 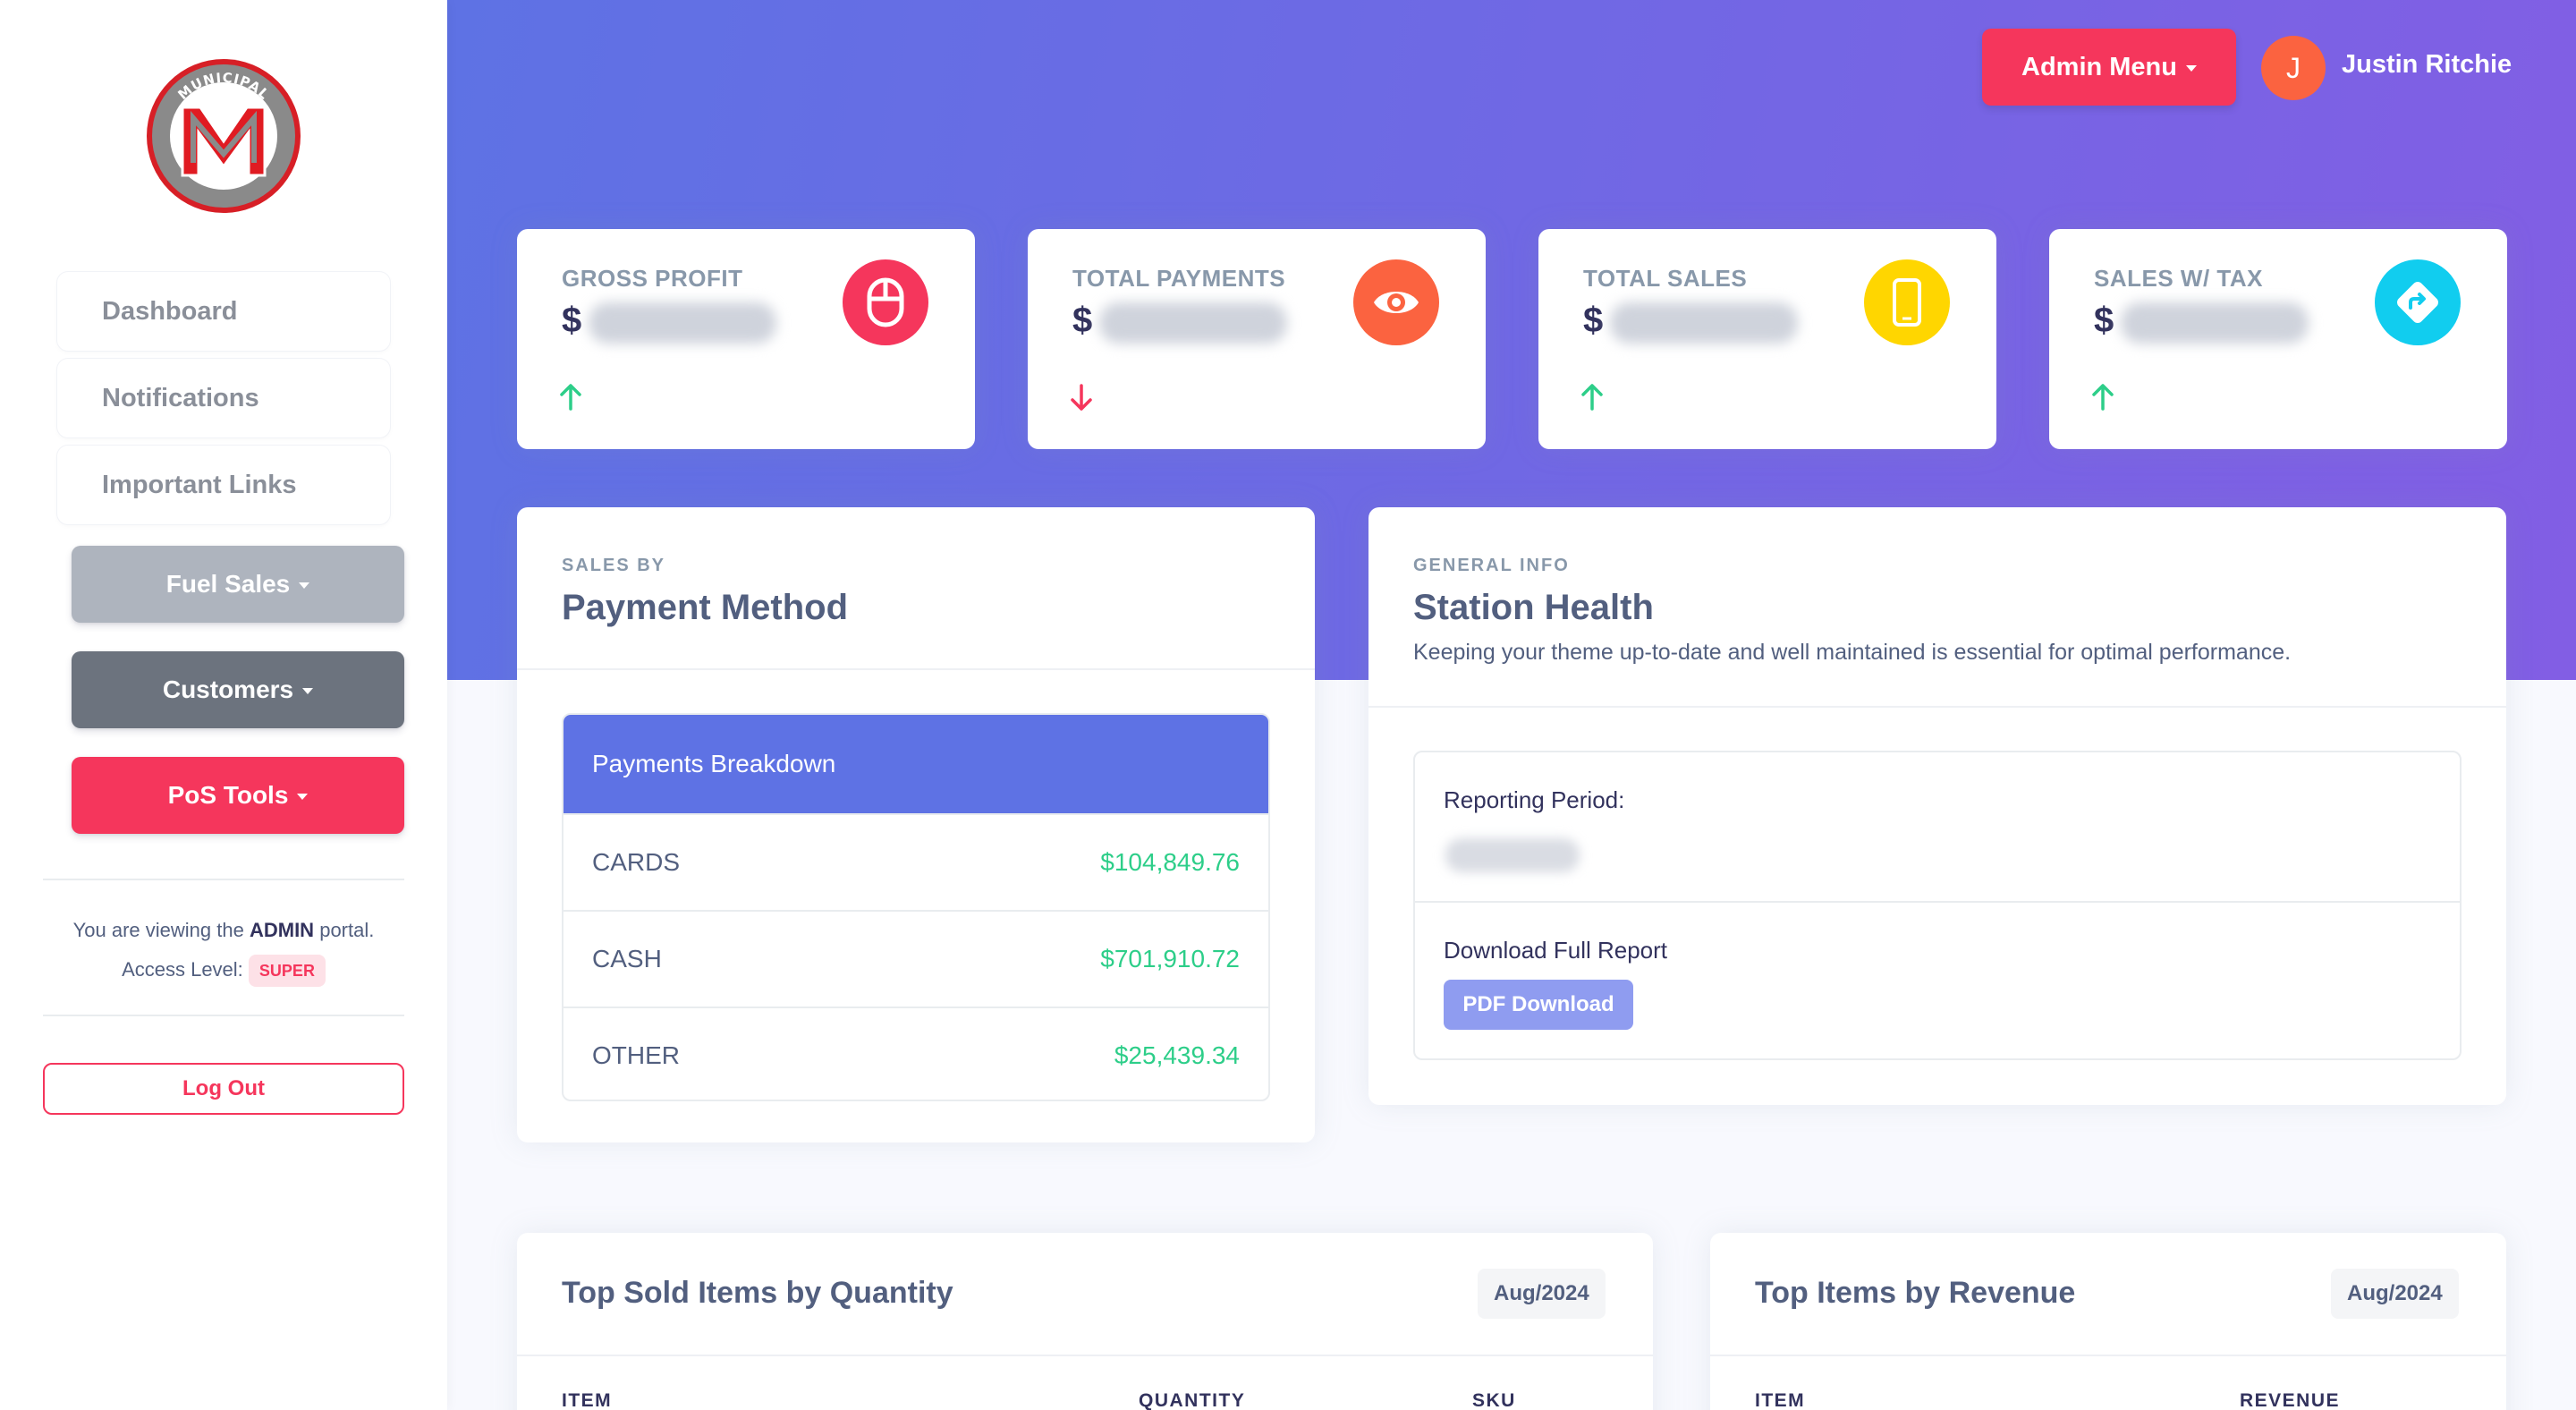 What do you see at coordinates (1494, 1400) in the screenshot?
I see `column-header-sku: SKU` at bounding box center [1494, 1400].